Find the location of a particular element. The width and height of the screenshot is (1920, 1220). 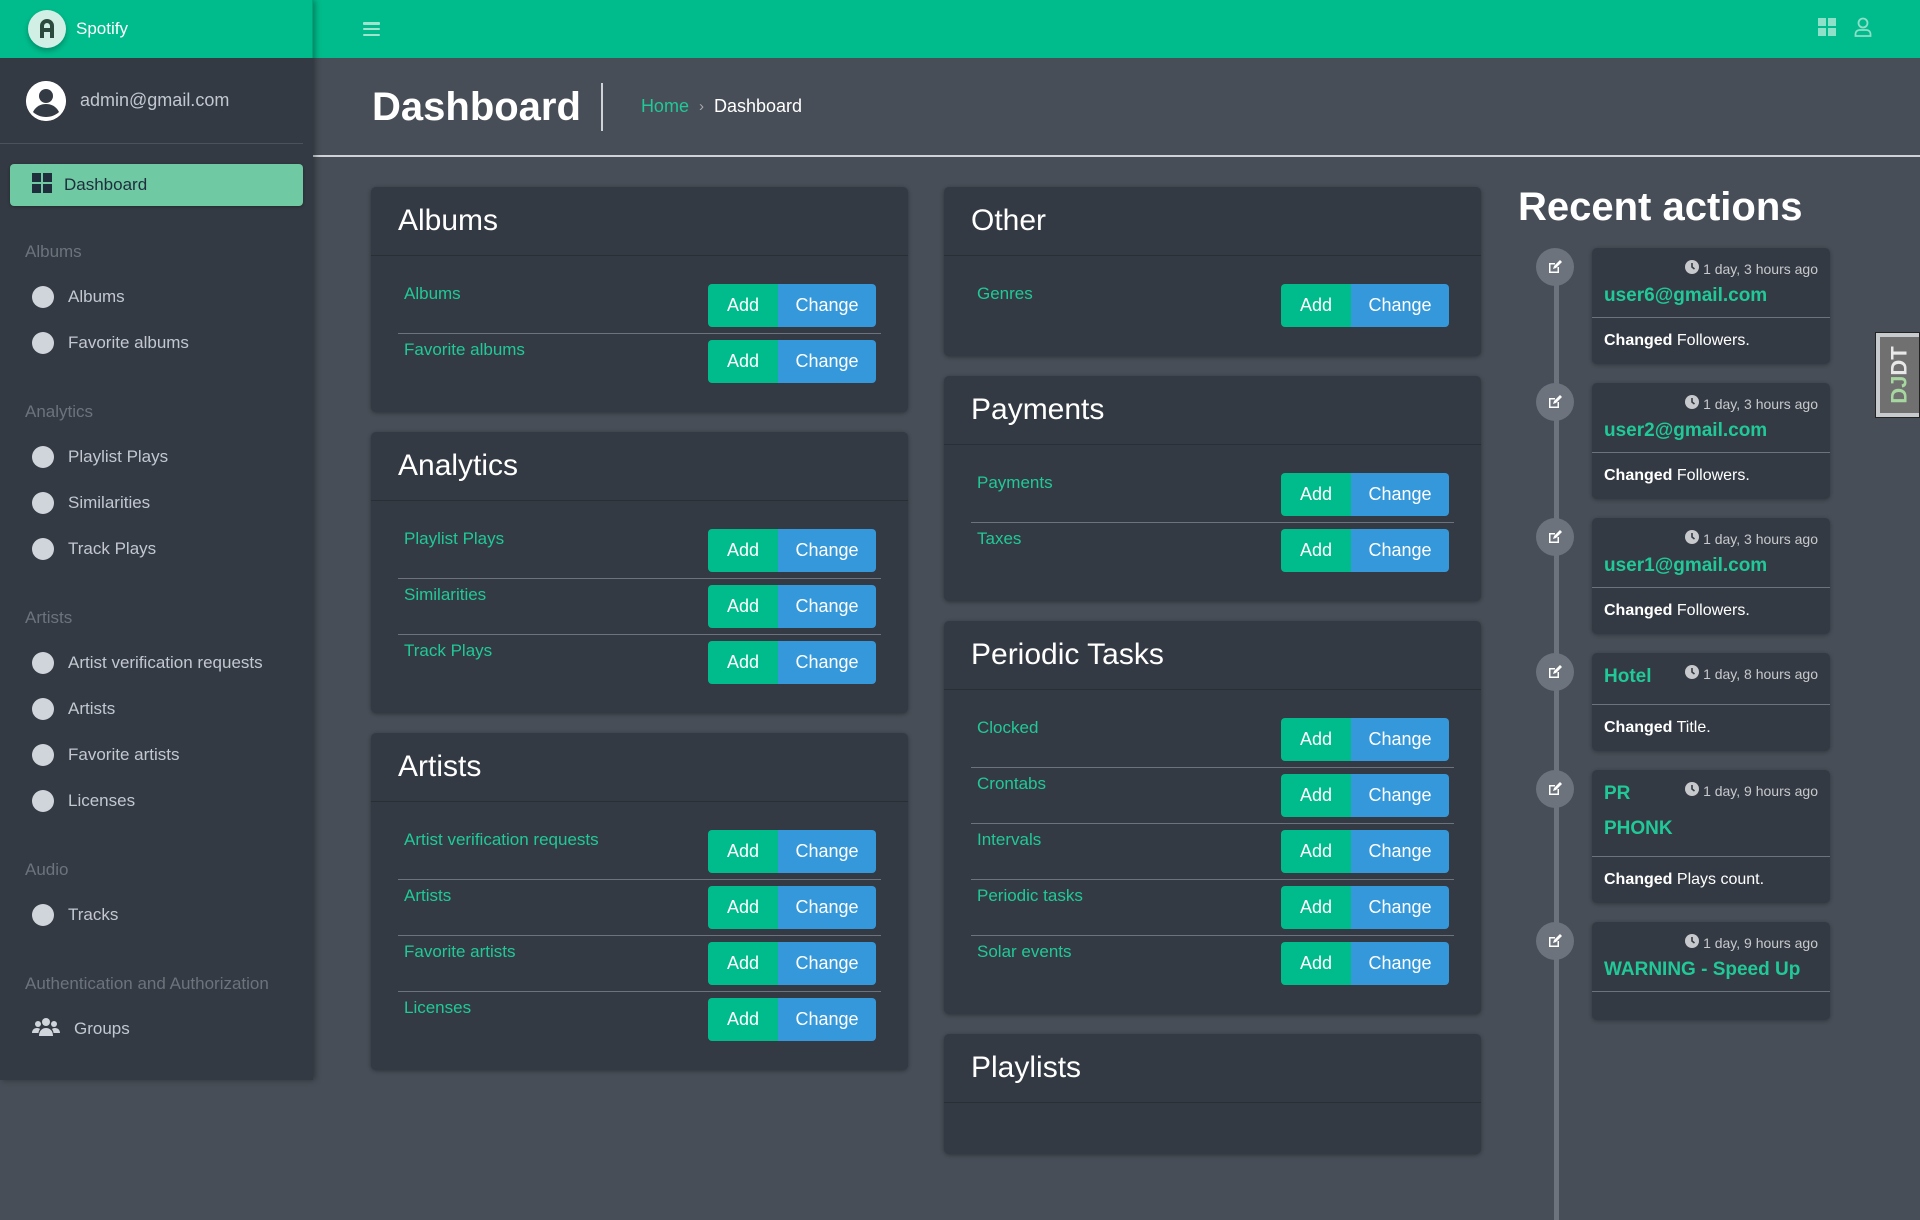

timeline-object-link: PR PHONK is located at coordinates (1639, 811).